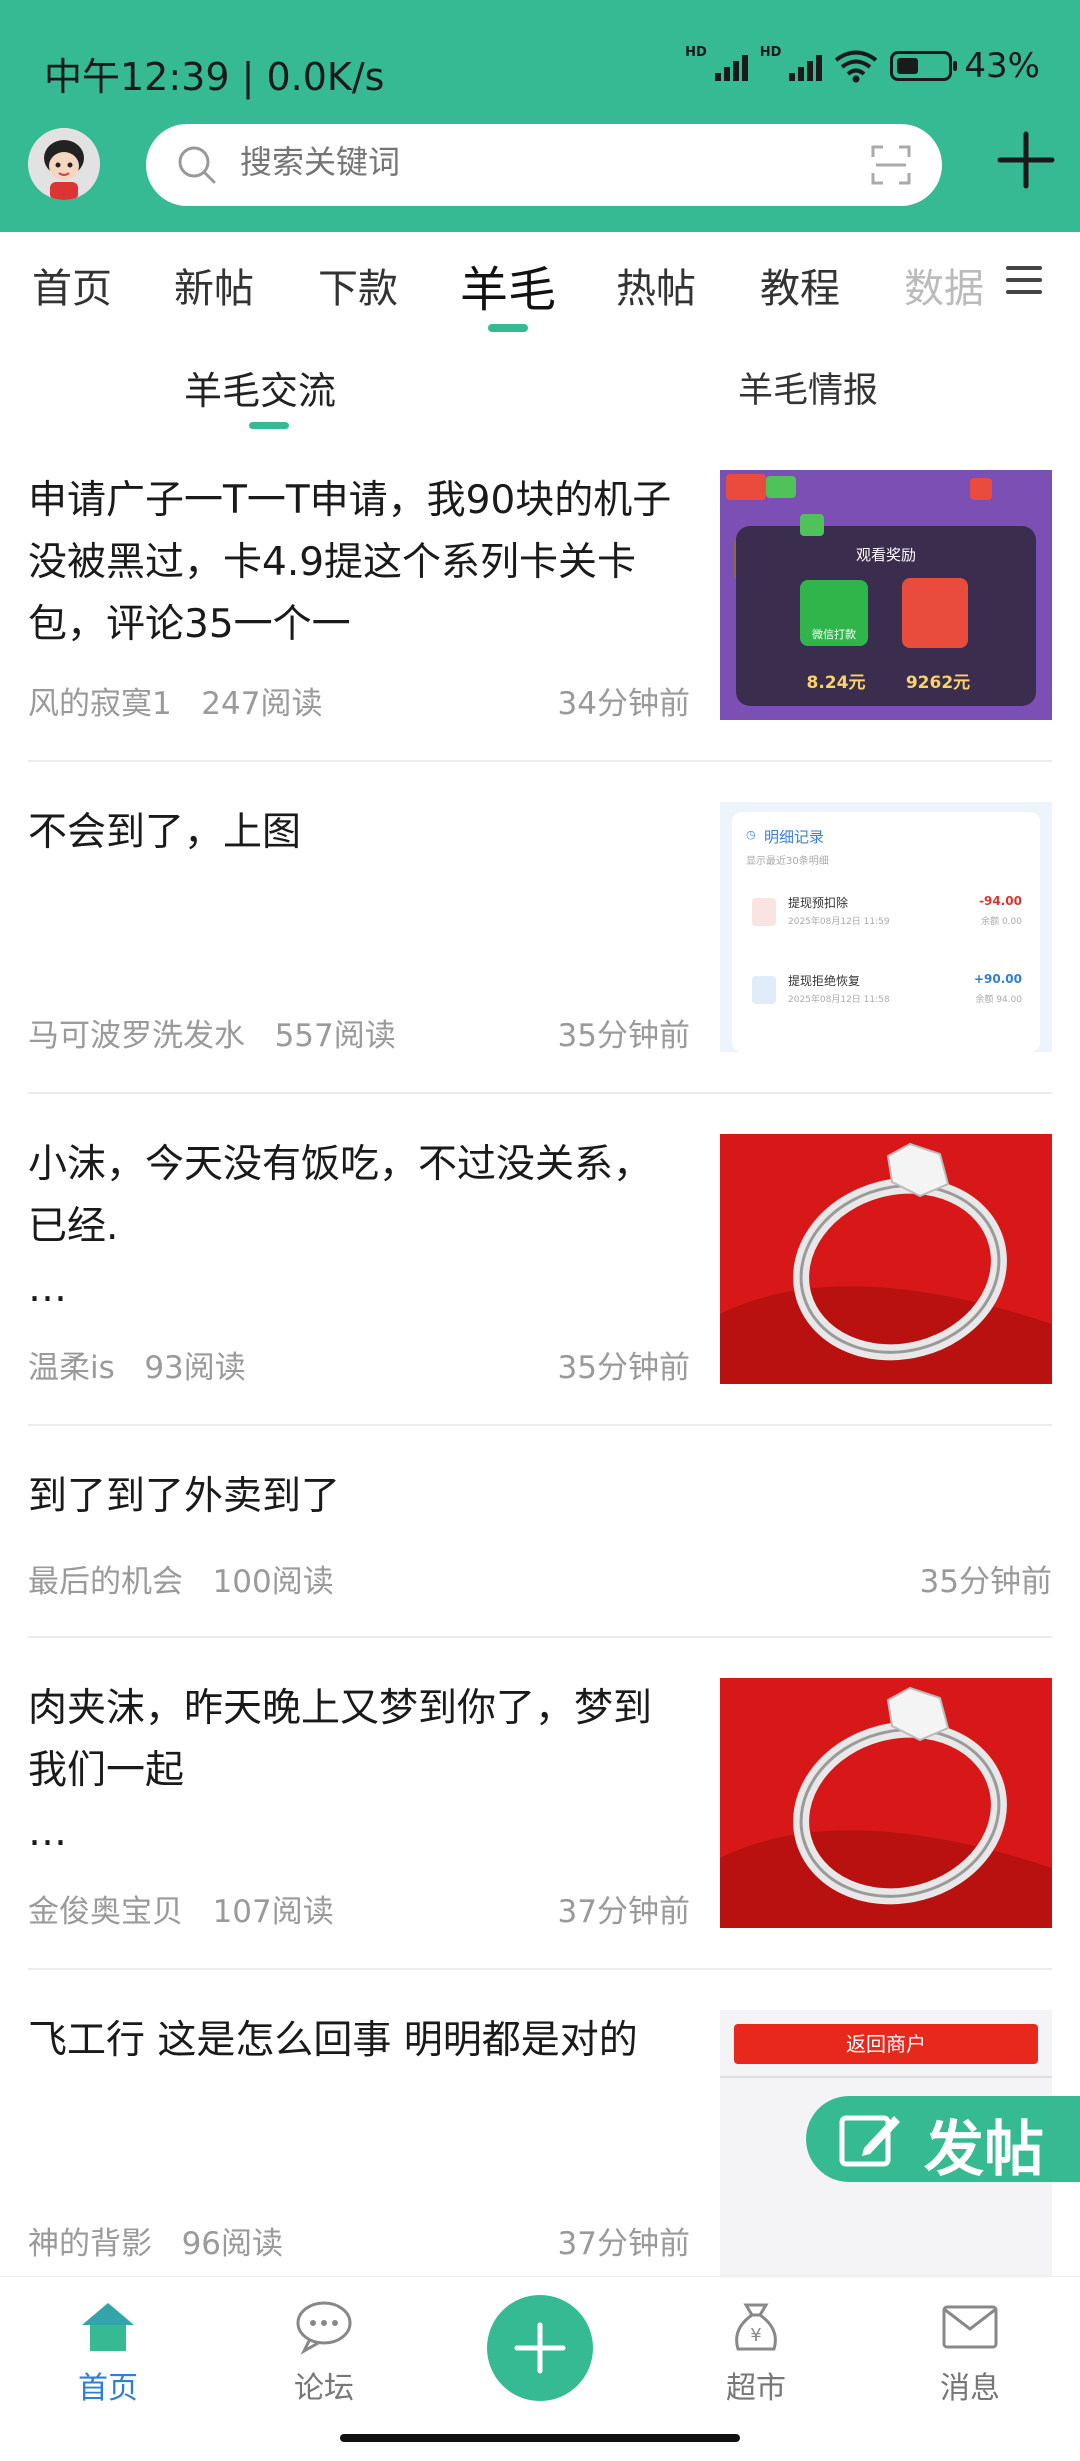  I want to click on battery-percent: 43%, so click(1002, 66).